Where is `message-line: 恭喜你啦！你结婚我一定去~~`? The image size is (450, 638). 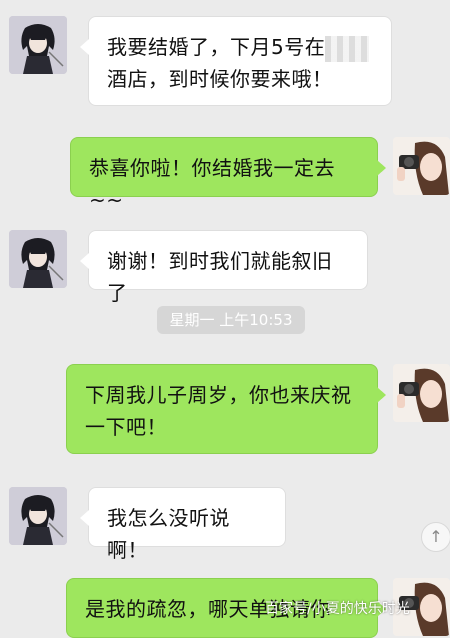
message-line: 恭喜你啦！你结婚我一定去~~ is located at coordinates (212, 184).